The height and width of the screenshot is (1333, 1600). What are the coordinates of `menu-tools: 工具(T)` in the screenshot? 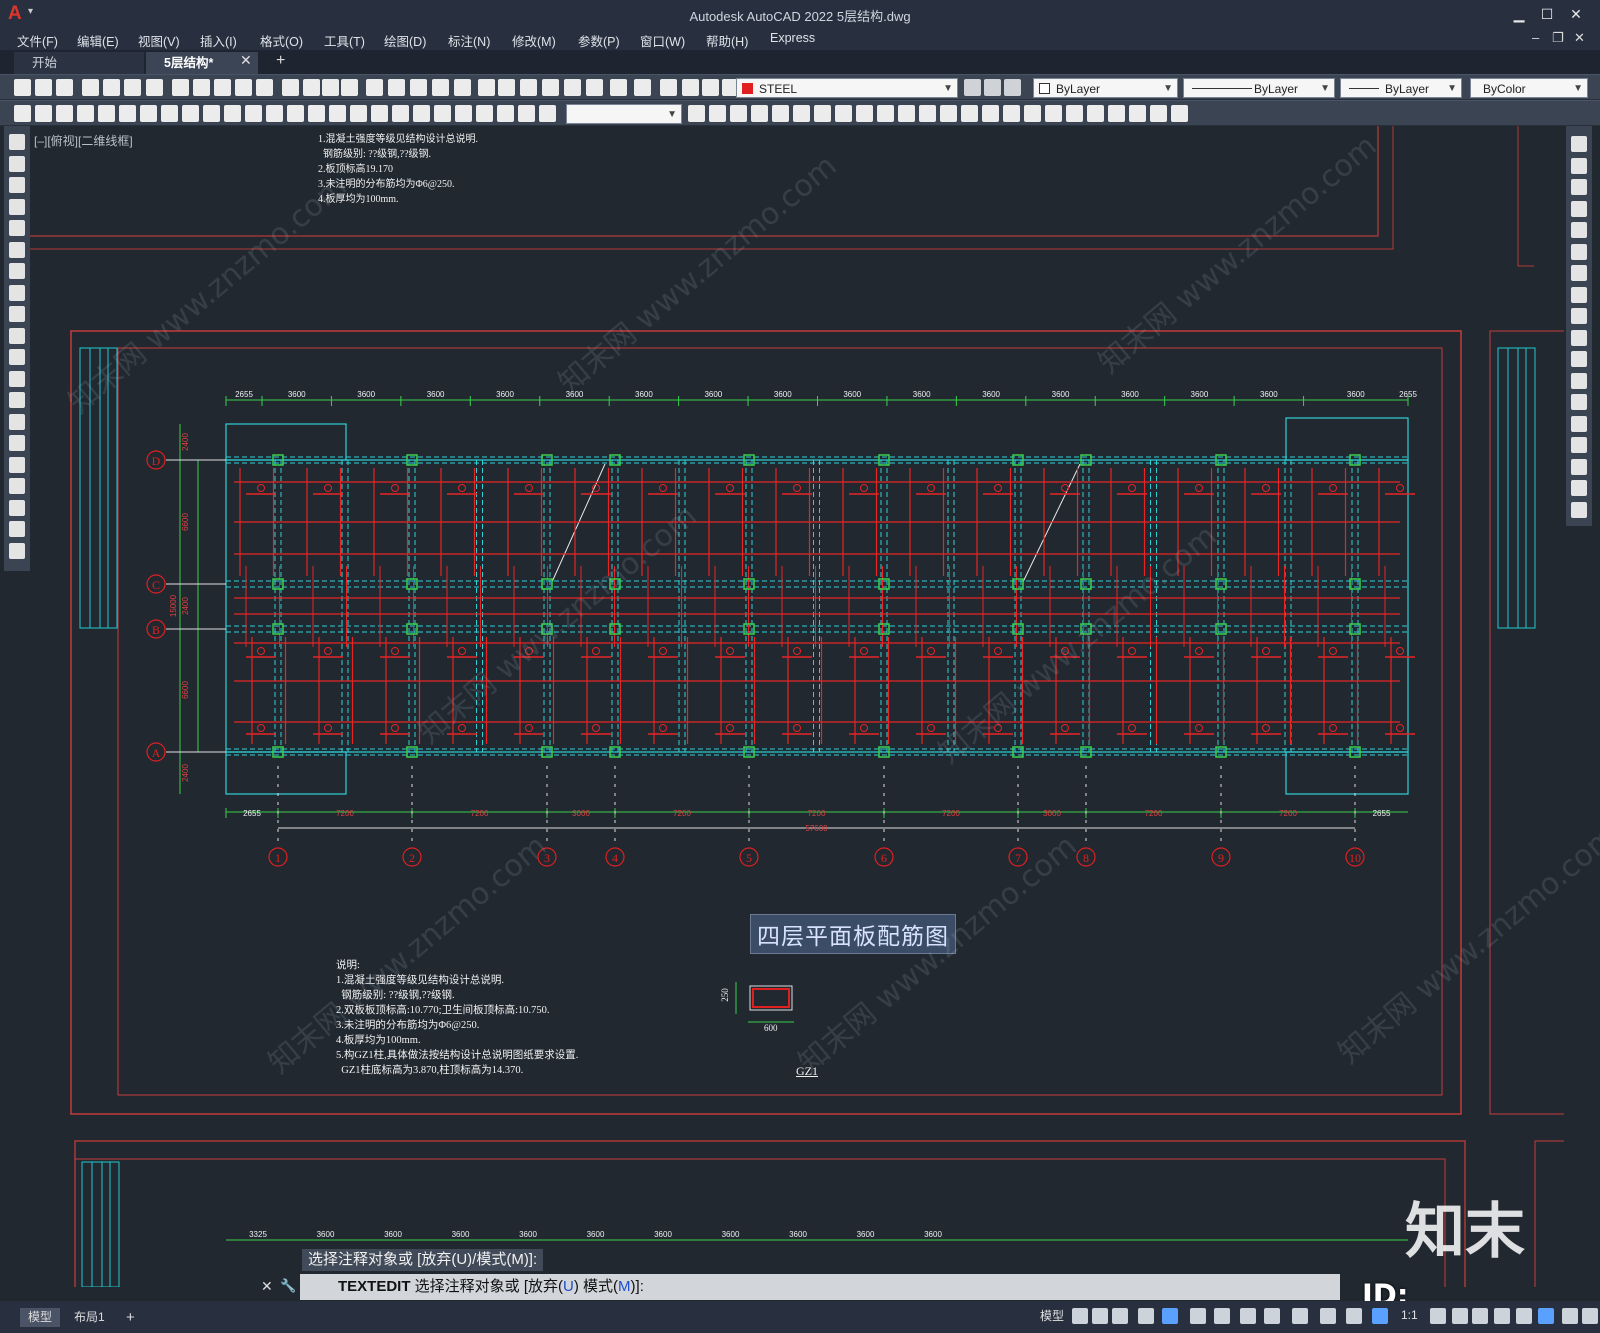 It's located at (344, 40).